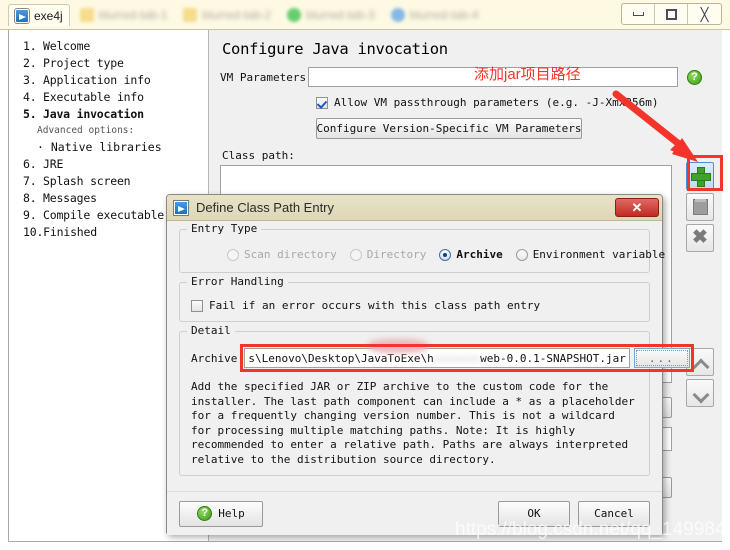  I want to click on tab-label: exe4j, so click(48, 15).